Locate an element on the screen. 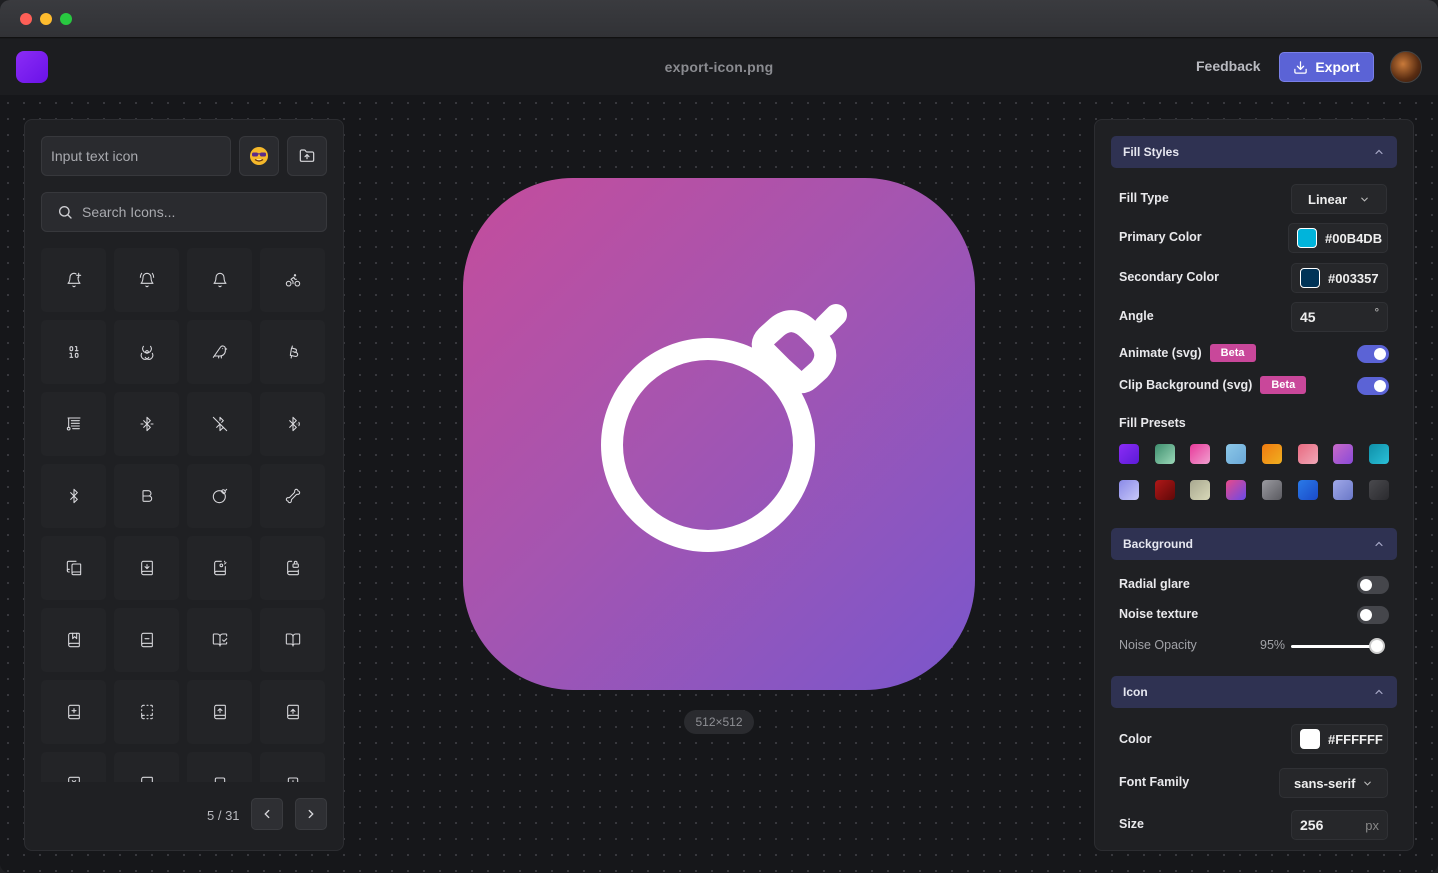 The height and width of the screenshot is (873, 1438). sunglasses-emoji-icon is located at coordinates (259, 156).